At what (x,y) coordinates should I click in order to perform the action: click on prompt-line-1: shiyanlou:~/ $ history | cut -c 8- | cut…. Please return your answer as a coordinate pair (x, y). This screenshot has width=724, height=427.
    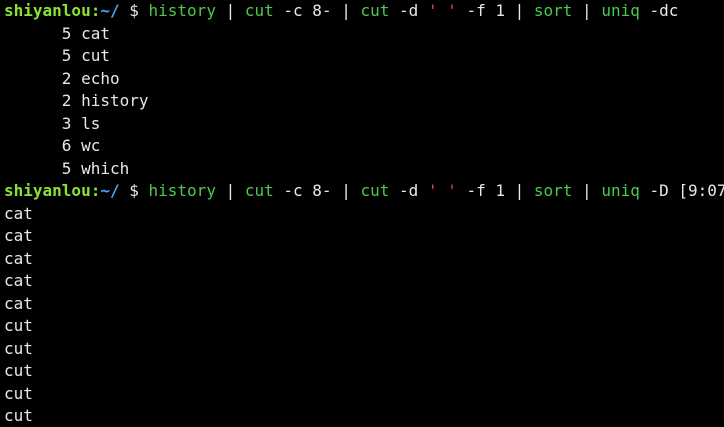
    Looking at the image, I should click on (364, 11).